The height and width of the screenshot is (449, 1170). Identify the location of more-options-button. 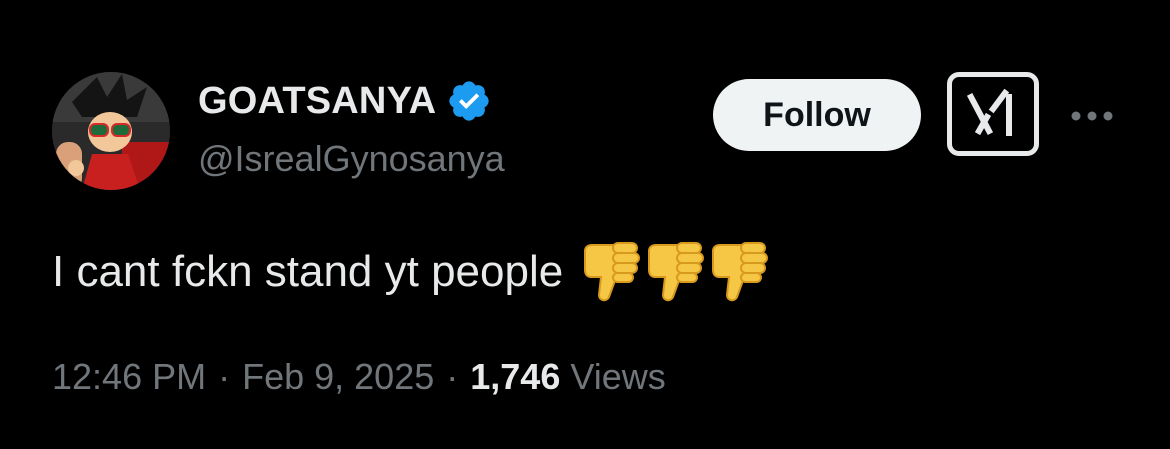
(1092, 116).